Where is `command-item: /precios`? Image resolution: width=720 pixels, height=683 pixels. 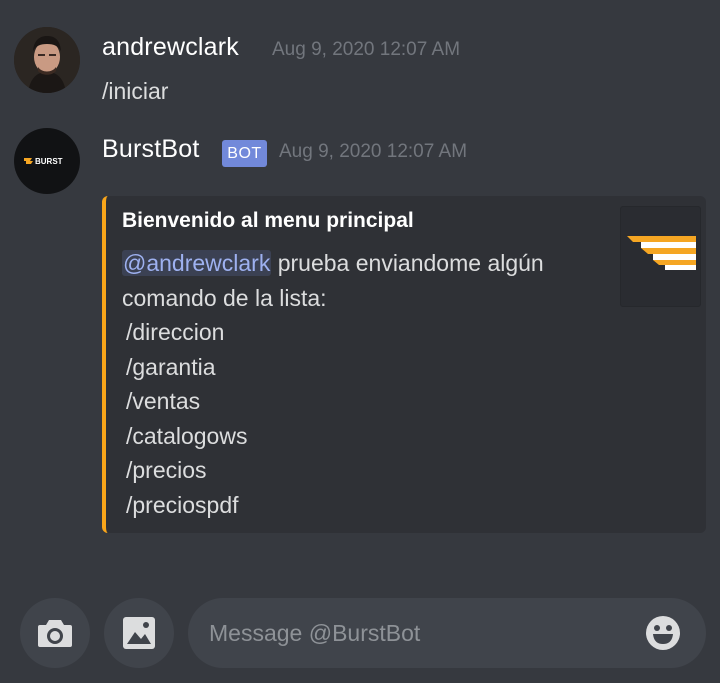
command-item: /precios is located at coordinates (166, 470).